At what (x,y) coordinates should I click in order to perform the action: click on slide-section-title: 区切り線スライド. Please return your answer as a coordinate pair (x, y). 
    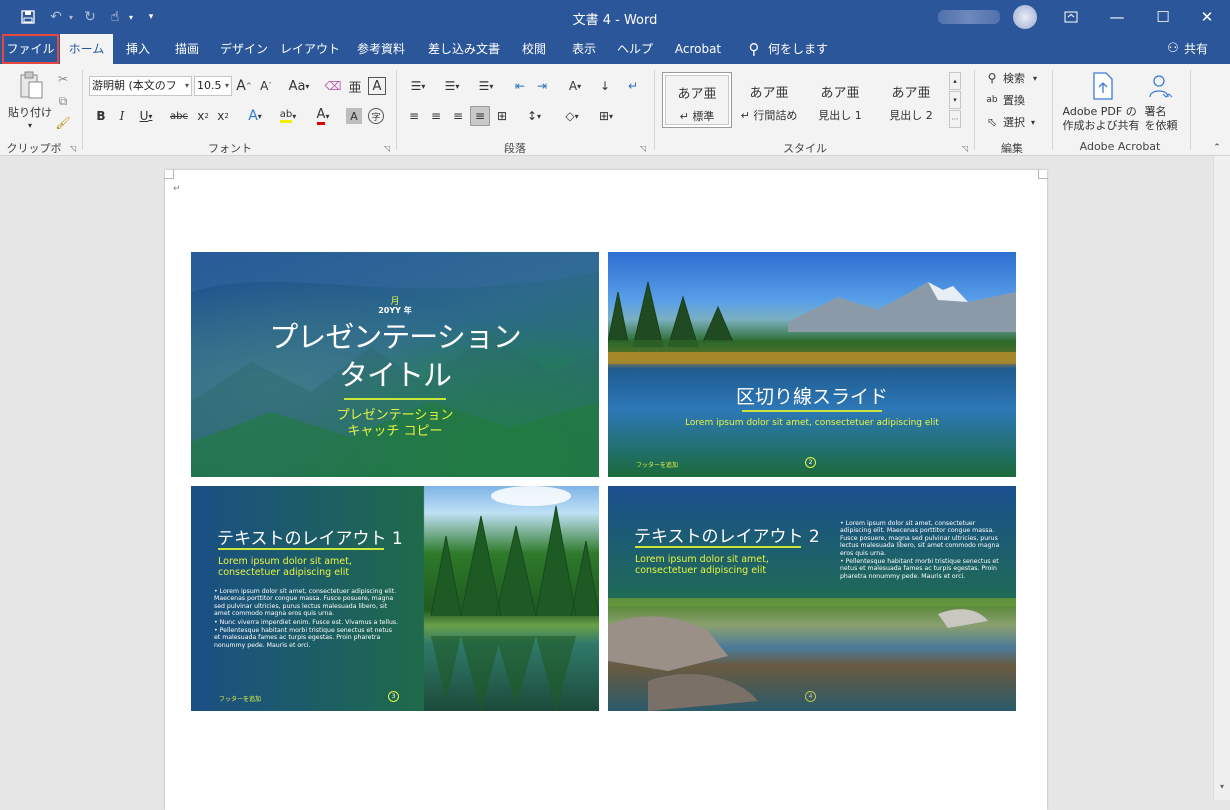
    Looking at the image, I should click on (811, 397).